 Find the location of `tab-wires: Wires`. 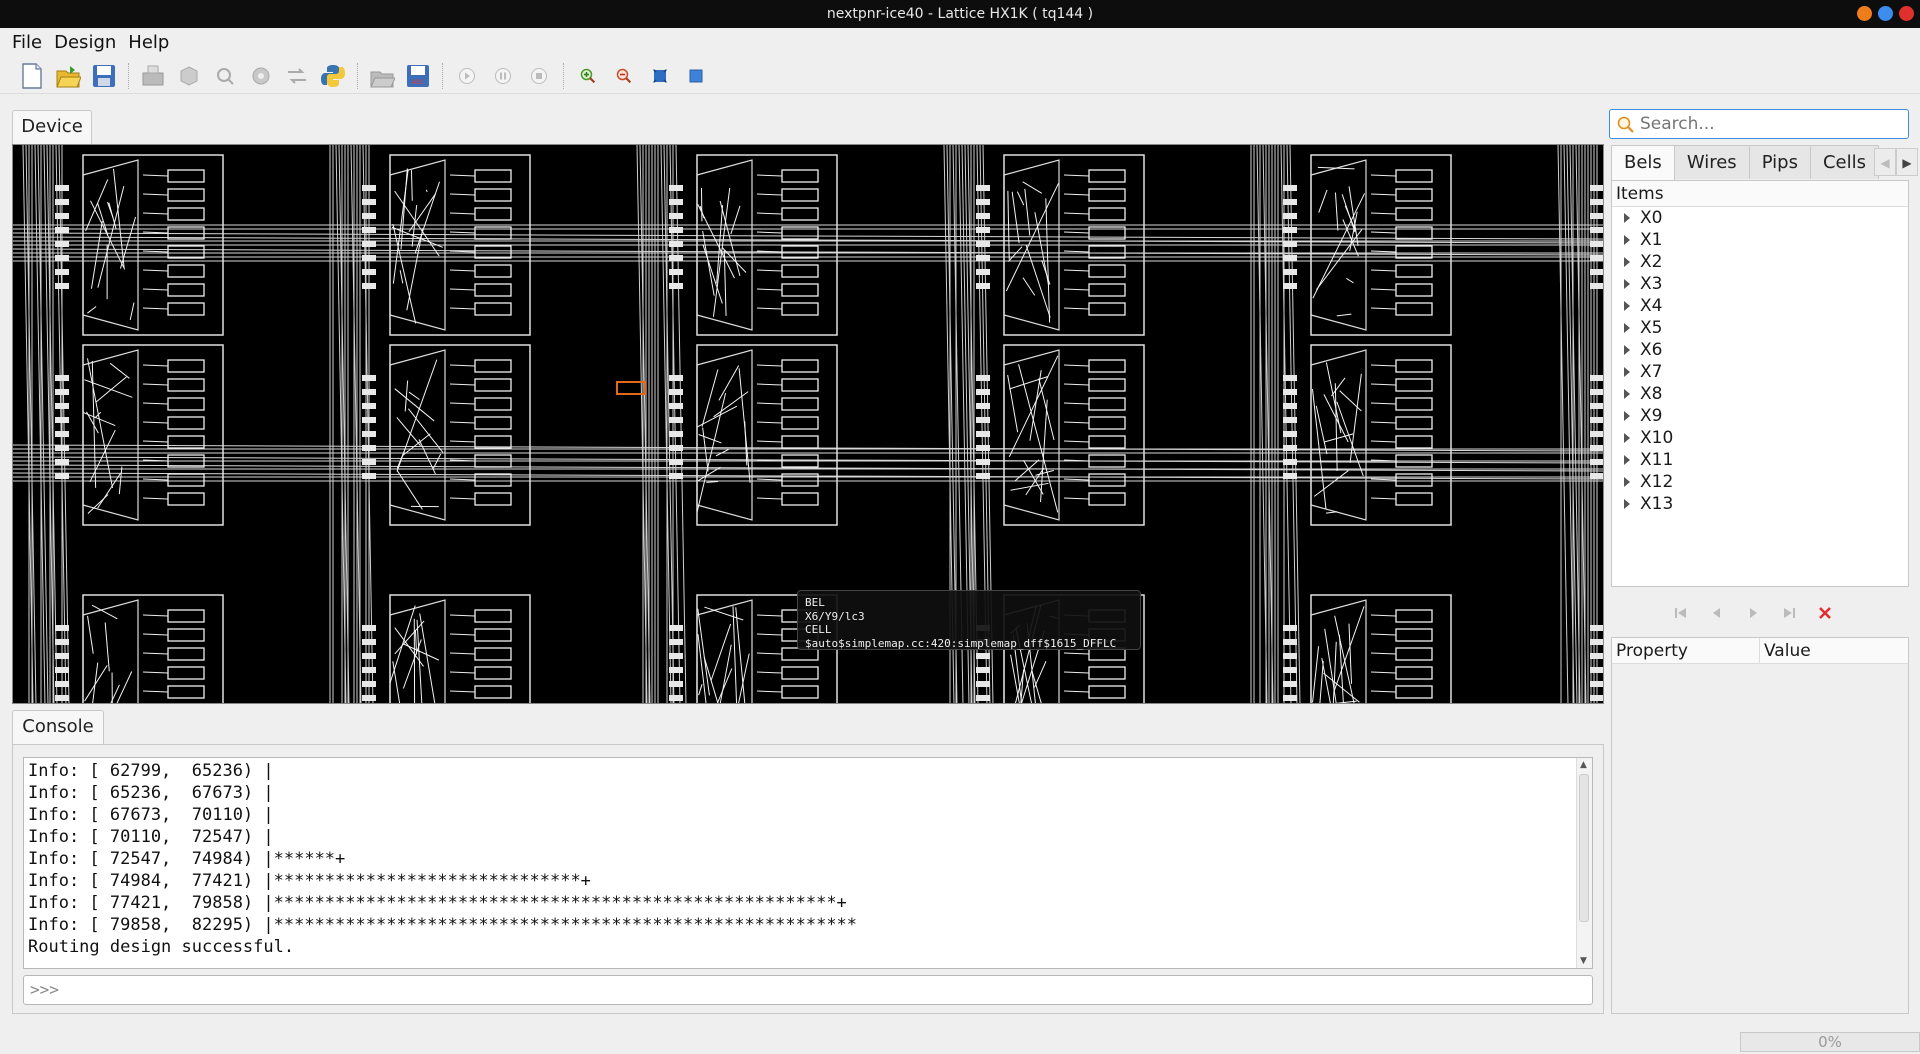

tab-wires: Wires is located at coordinates (1711, 162).